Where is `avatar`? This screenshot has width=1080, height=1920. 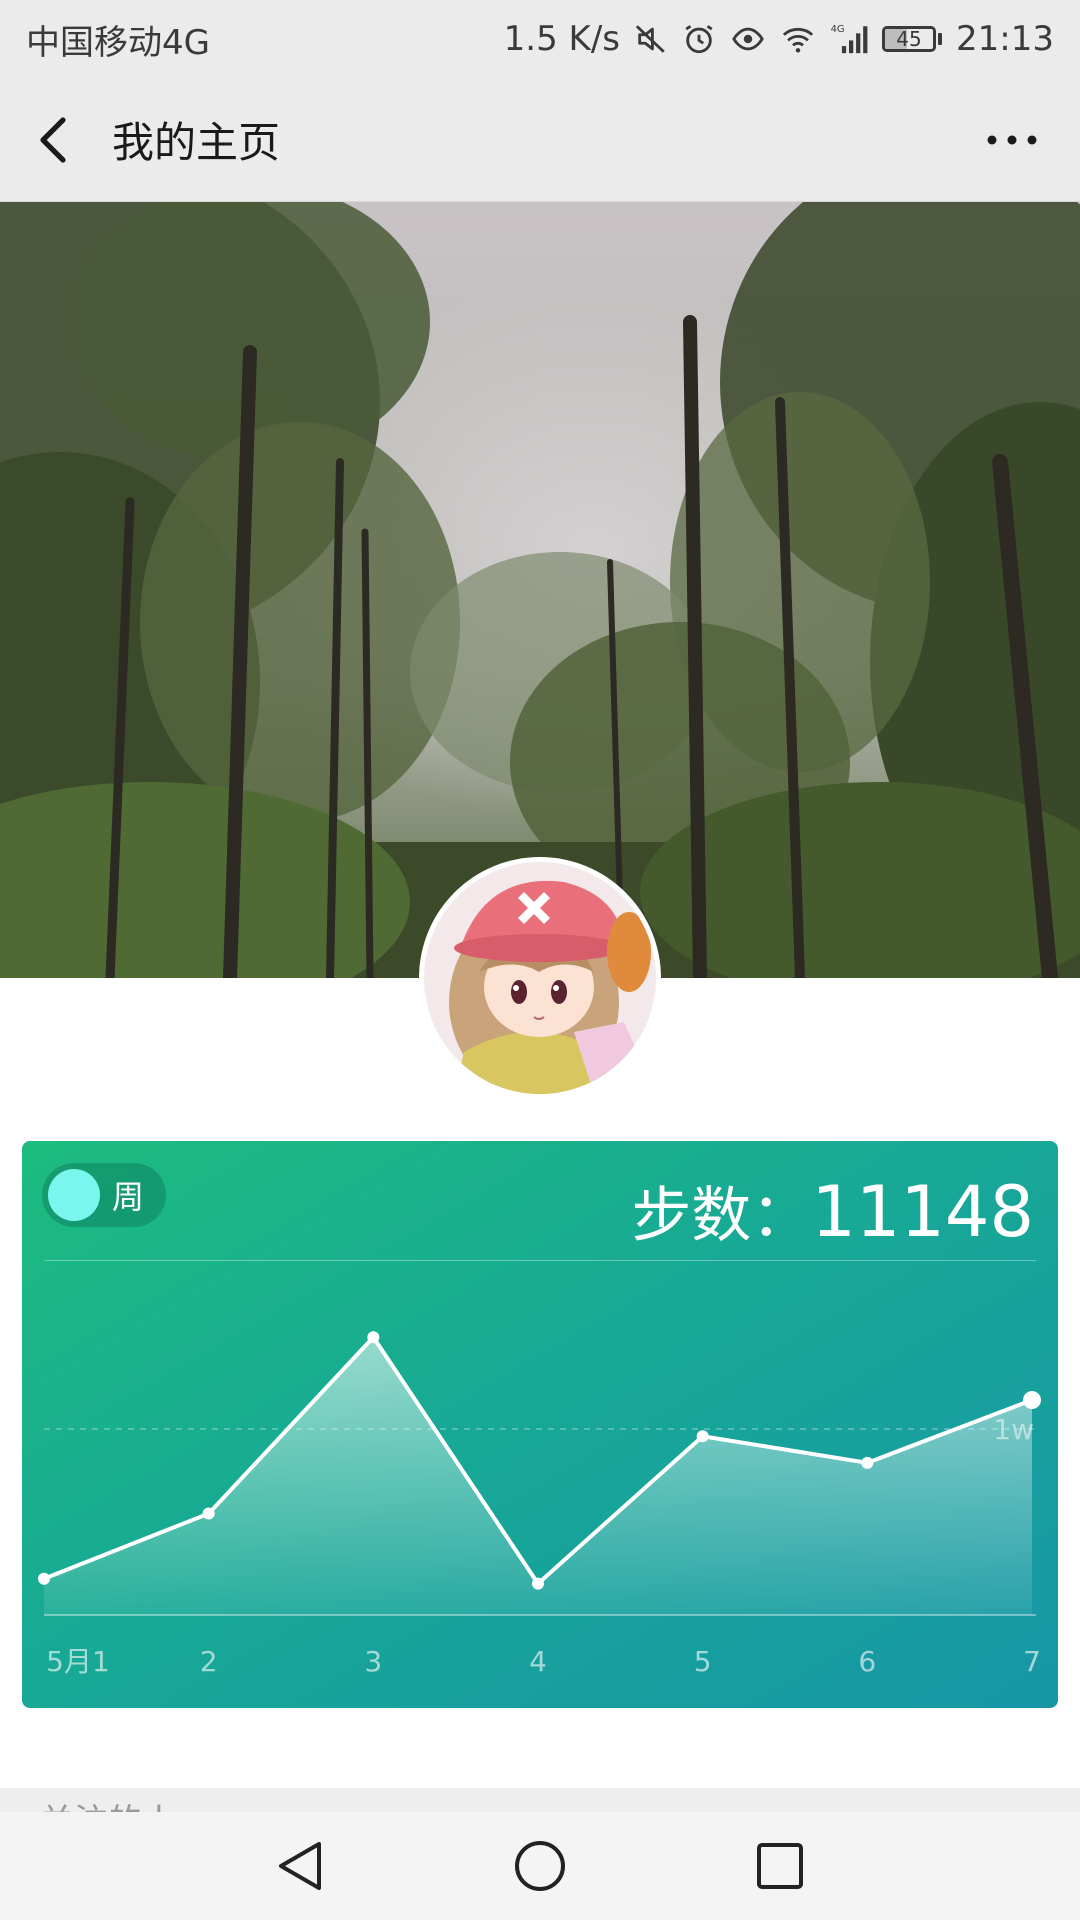
avatar is located at coordinates (540, 978).